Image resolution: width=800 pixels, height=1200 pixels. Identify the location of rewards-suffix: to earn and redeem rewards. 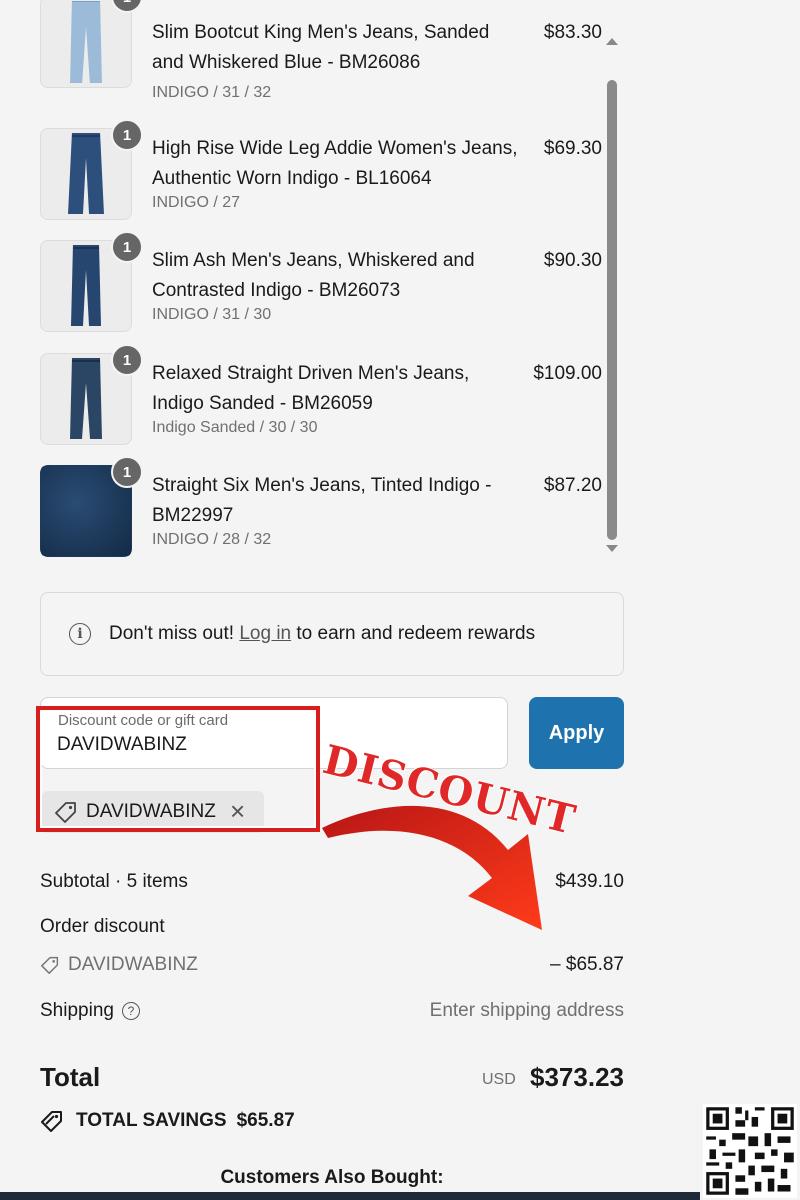
(413, 633).